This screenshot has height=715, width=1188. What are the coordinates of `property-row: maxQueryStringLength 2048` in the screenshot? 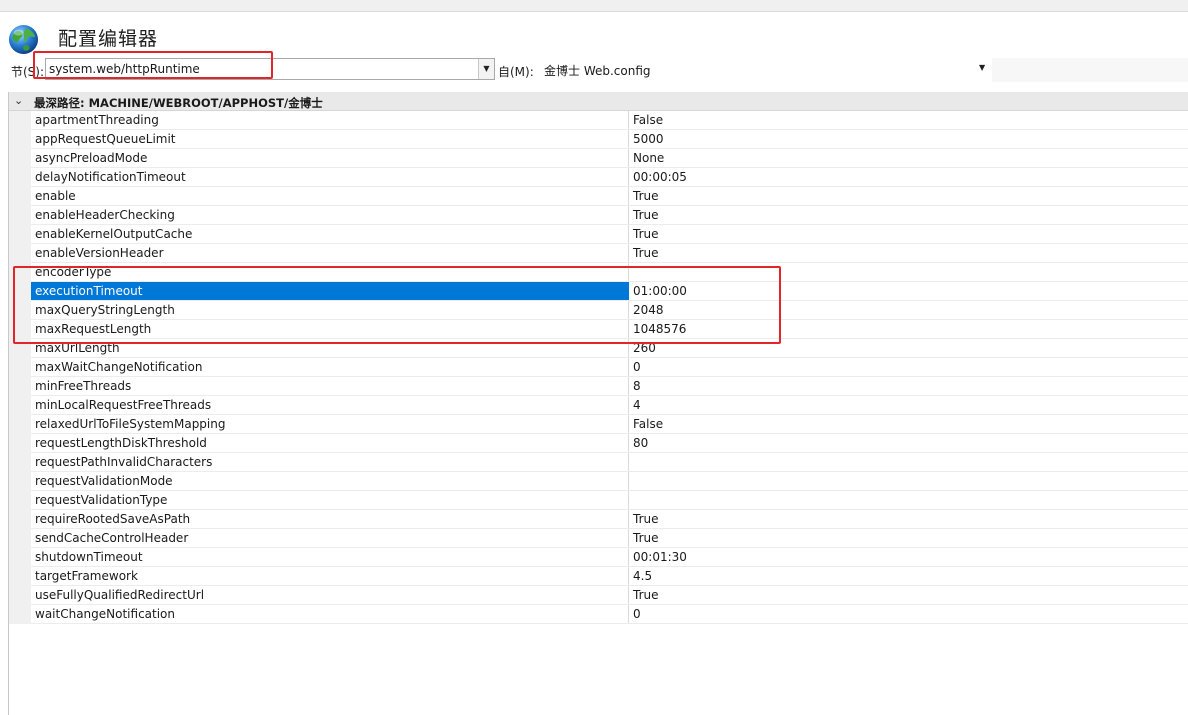 It's located at (609, 310).